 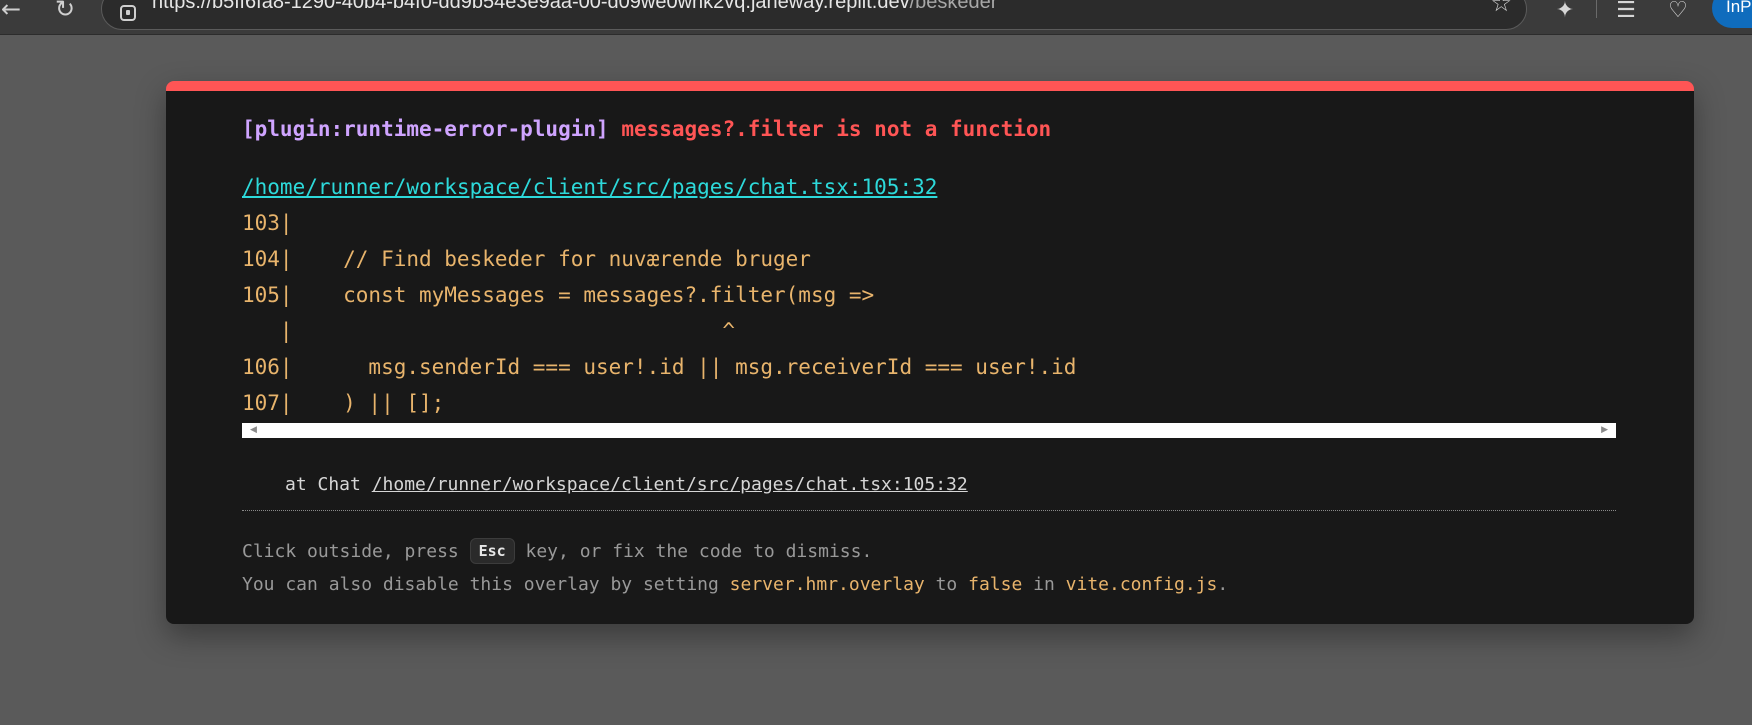 I want to click on scroll-left-arrow-icon: ◀, so click(x=253, y=430).